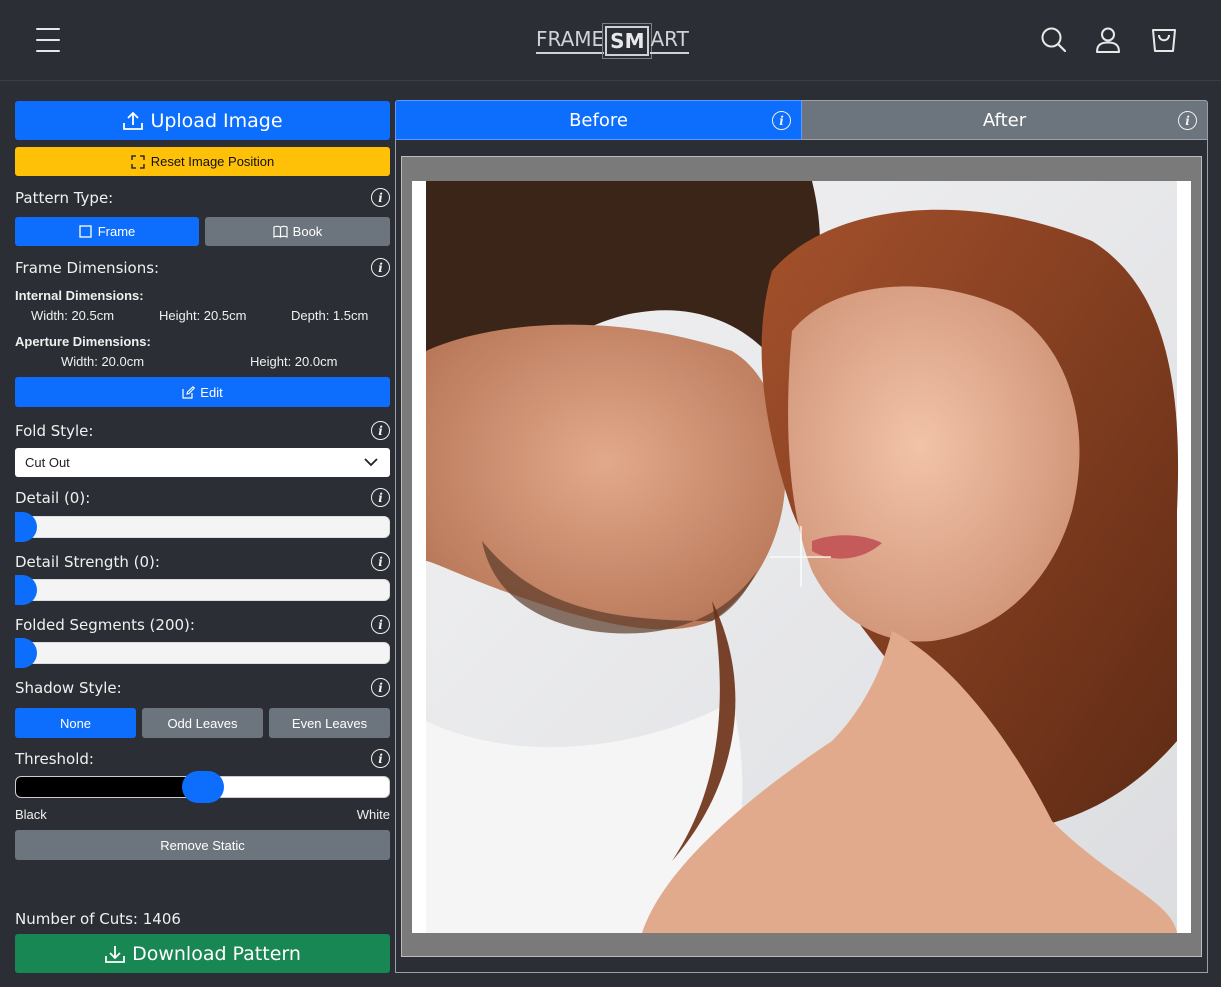  What do you see at coordinates (202, 197) in the screenshot?
I see `pattern-type-row: Pattern Type: i` at bounding box center [202, 197].